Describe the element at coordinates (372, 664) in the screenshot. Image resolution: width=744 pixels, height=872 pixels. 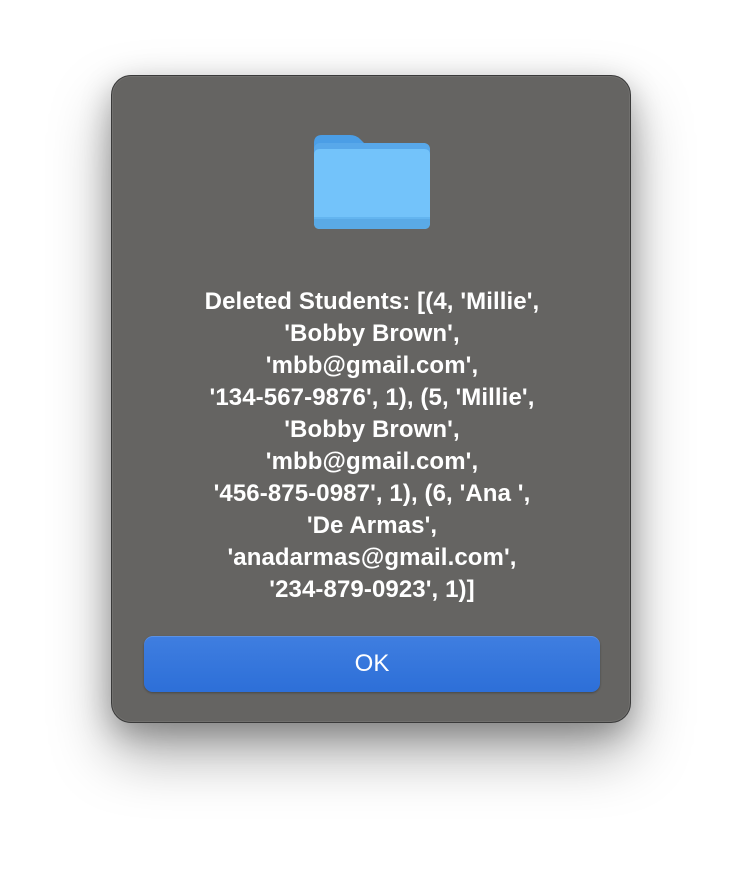
I see `ok-button: OK` at that location.